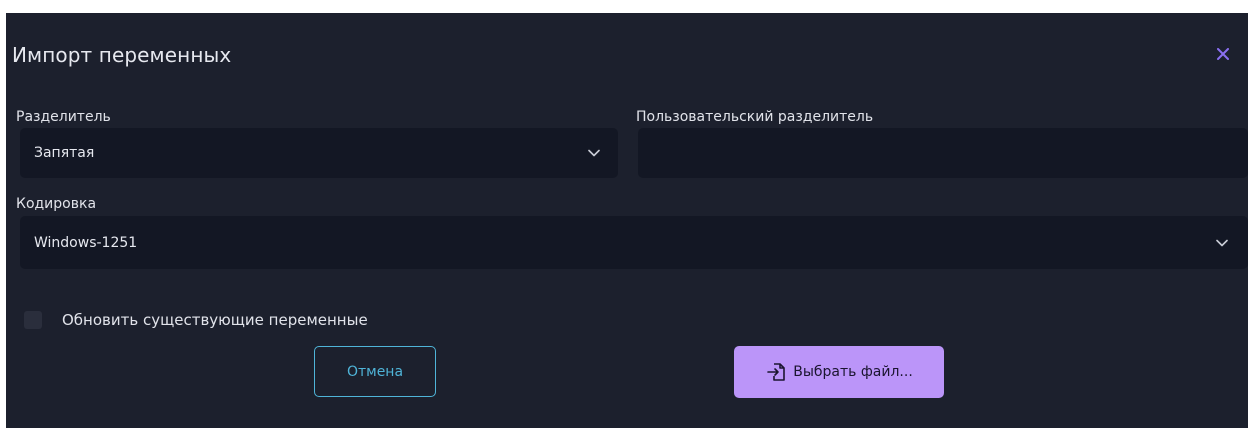 This screenshot has width=1252, height=428. Describe the element at coordinates (64, 153) in the screenshot. I see `separator-value: Запятая` at that location.